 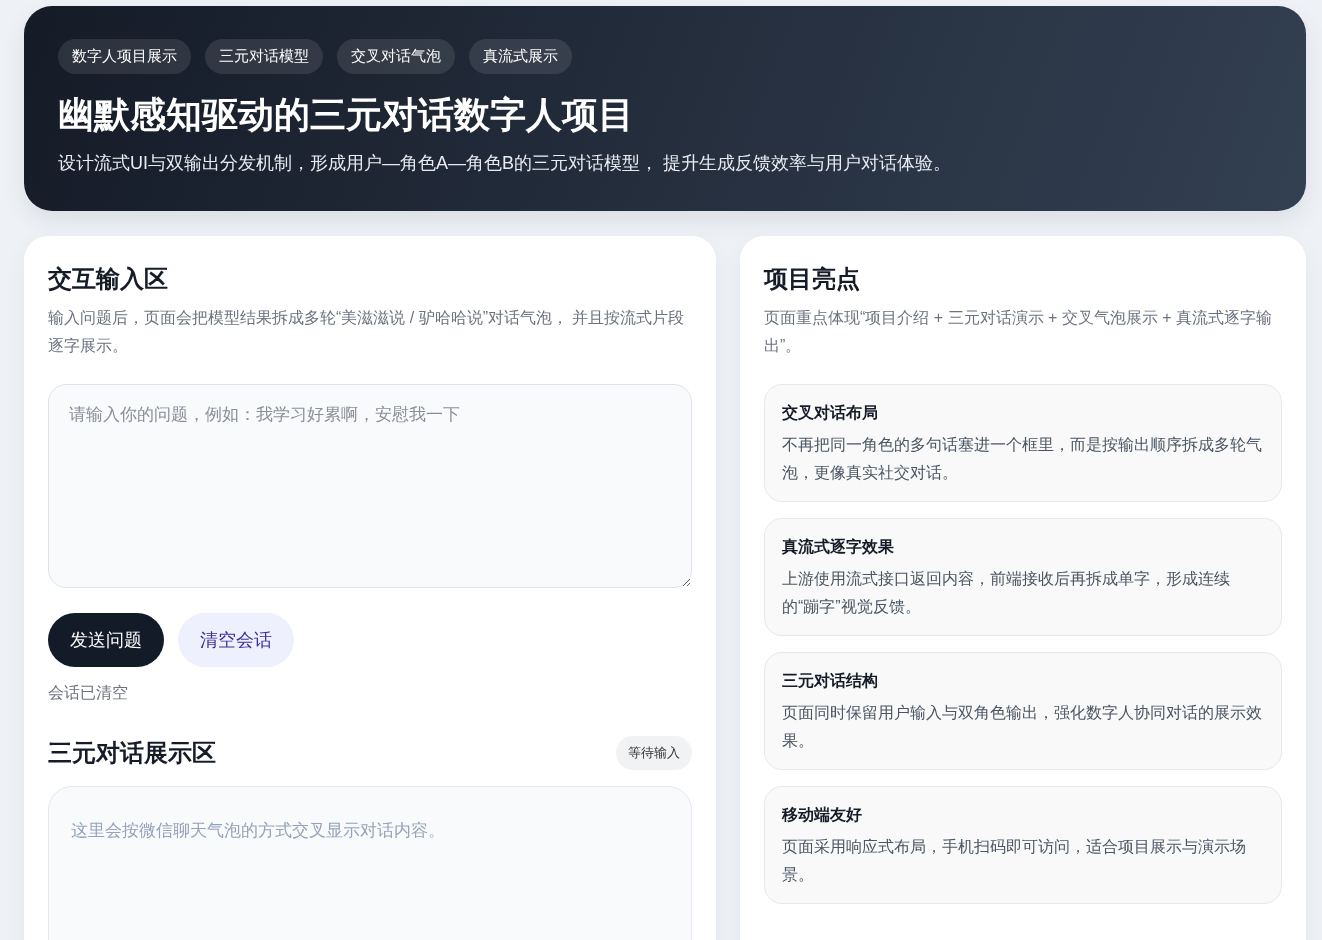 What do you see at coordinates (132, 752) in the screenshot?
I see `section-title: 三元对话展示区` at bounding box center [132, 752].